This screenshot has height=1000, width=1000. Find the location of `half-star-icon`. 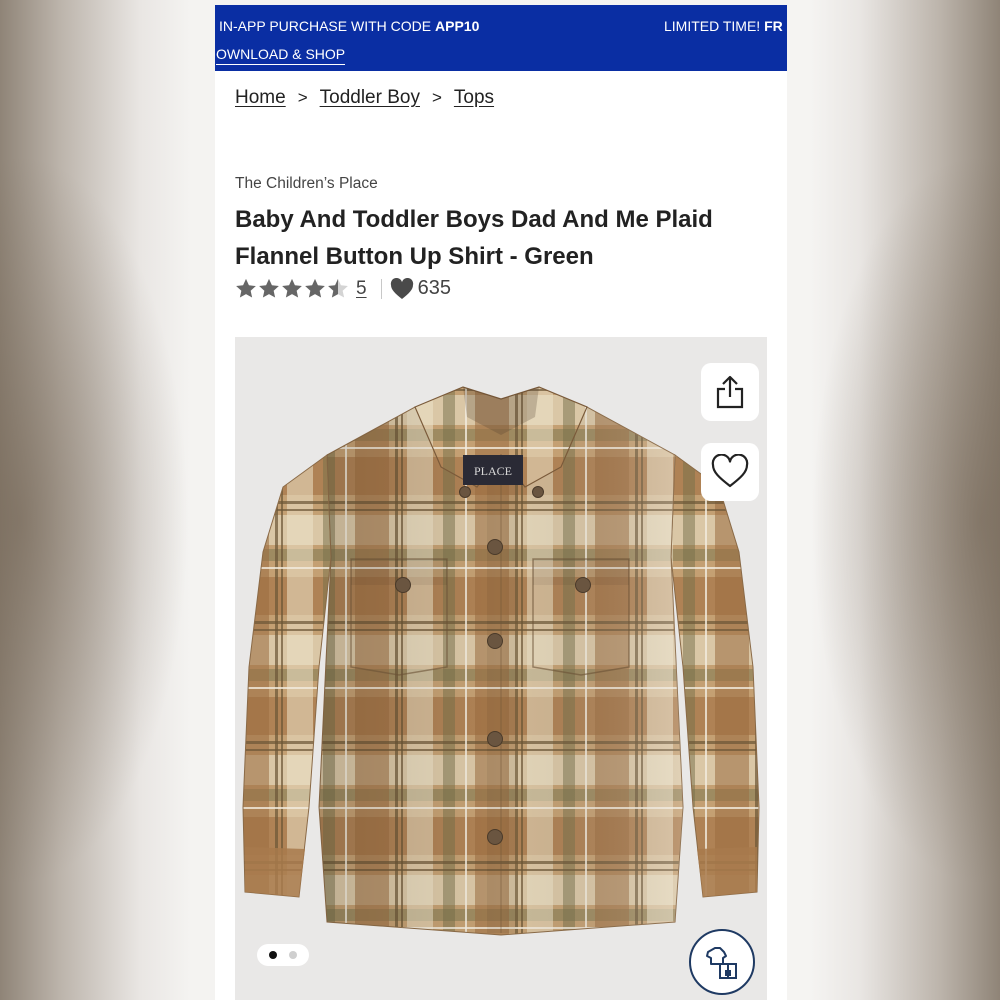

half-star-icon is located at coordinates (338, 288).